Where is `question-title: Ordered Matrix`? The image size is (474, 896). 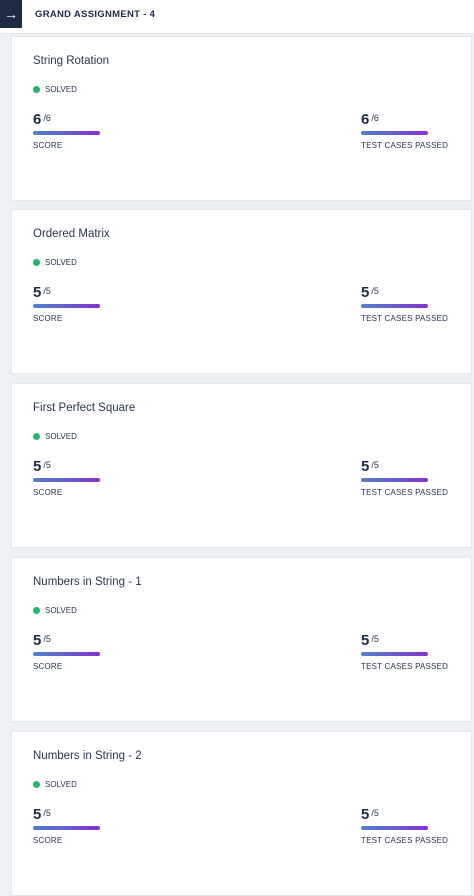
question-title: Ordered Matrix is located at coordinates (71, 234).